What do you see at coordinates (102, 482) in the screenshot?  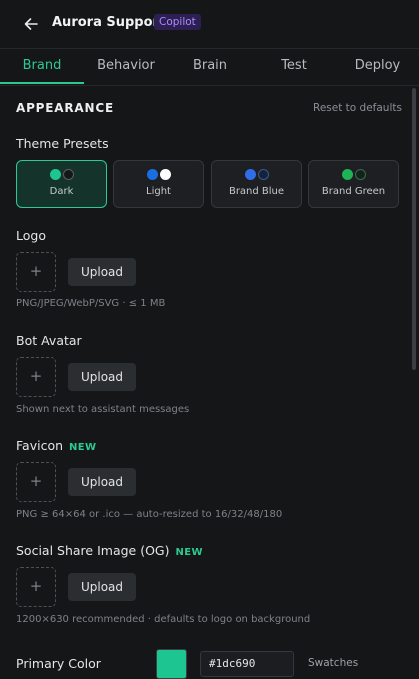 I see `favicon-upload-button: Upload` at bounding box center [102, 482].